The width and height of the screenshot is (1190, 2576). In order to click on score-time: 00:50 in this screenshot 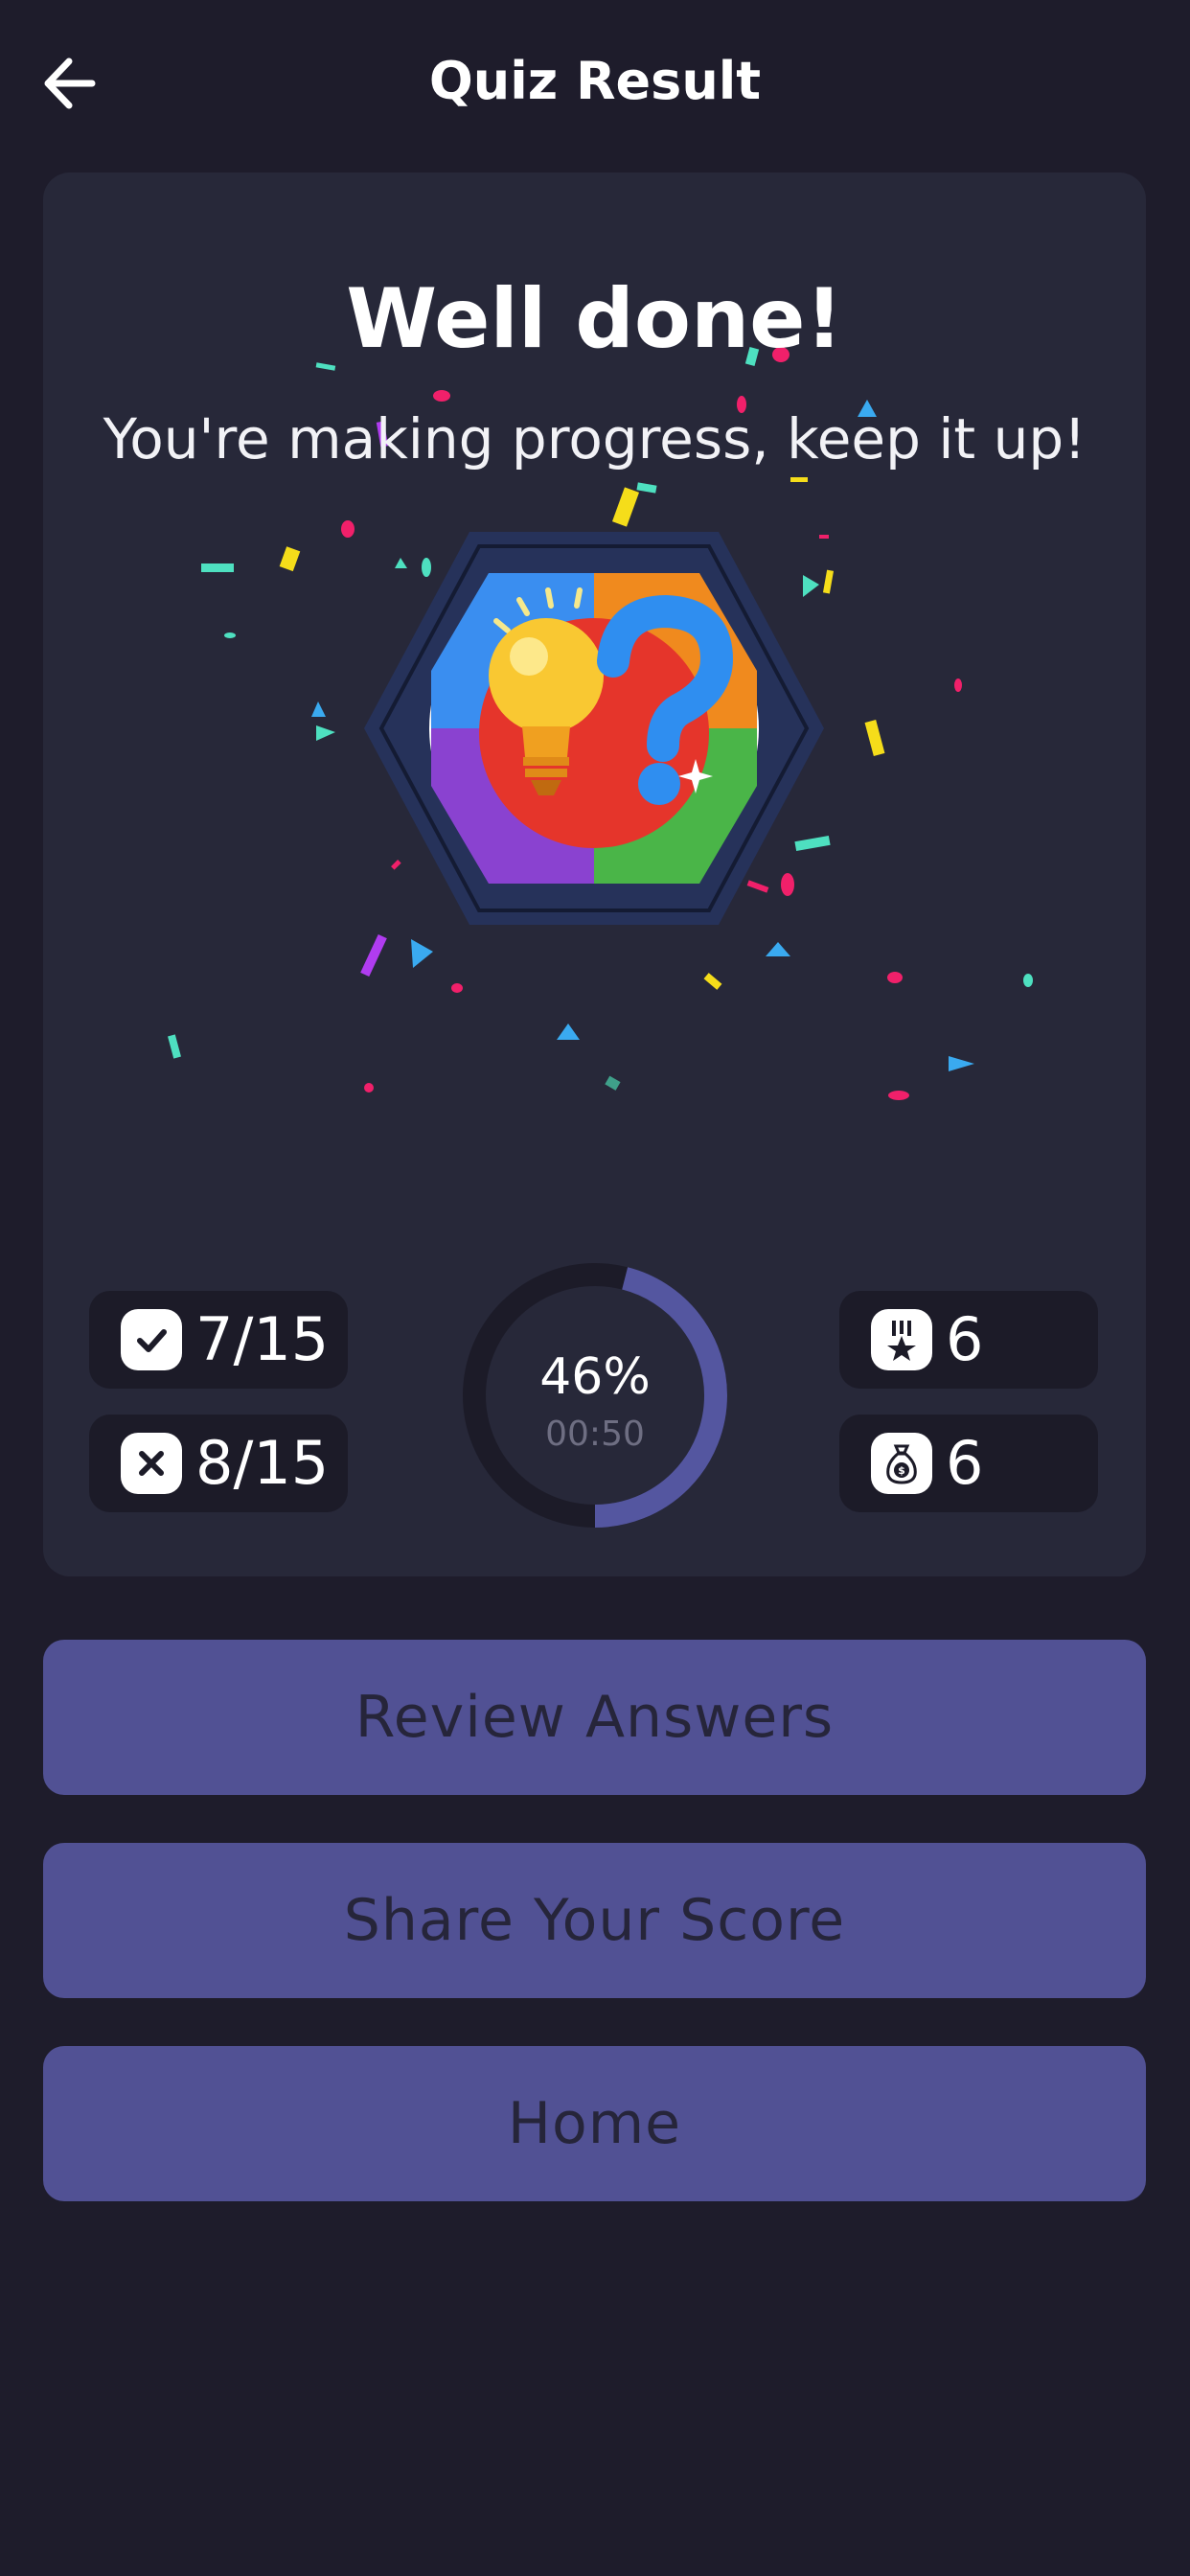, I will do `click(595, 1434)`.